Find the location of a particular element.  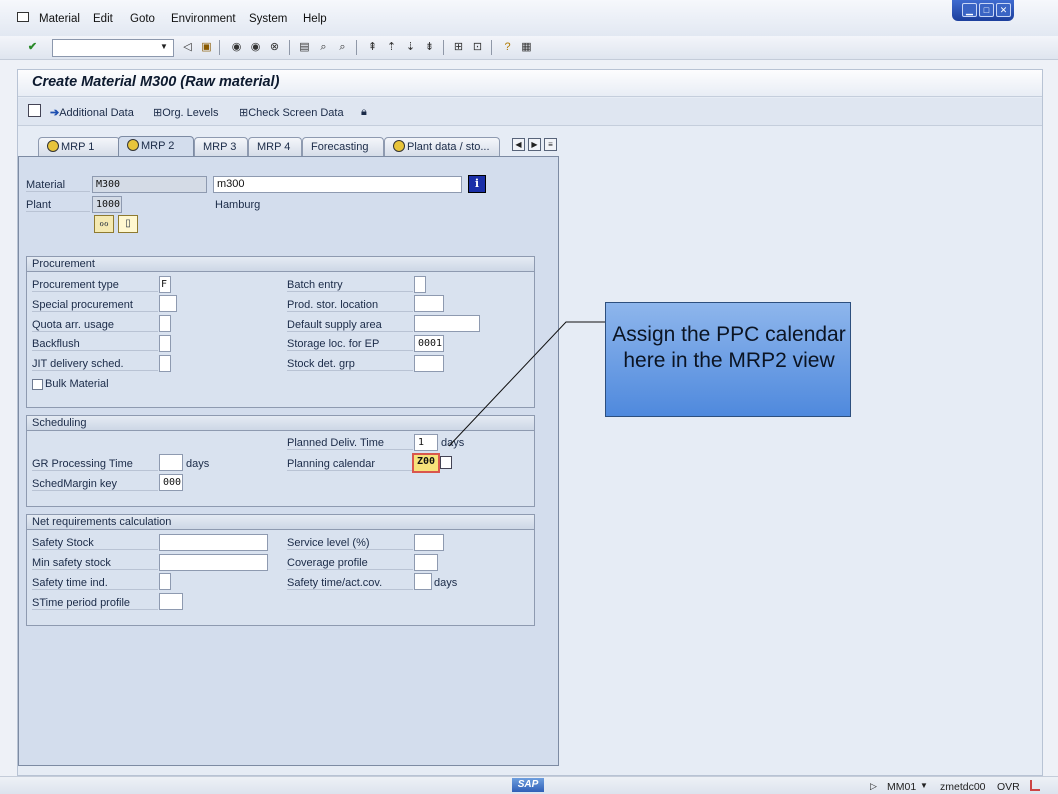

performance-icon is located at coordinates (1035, 785).